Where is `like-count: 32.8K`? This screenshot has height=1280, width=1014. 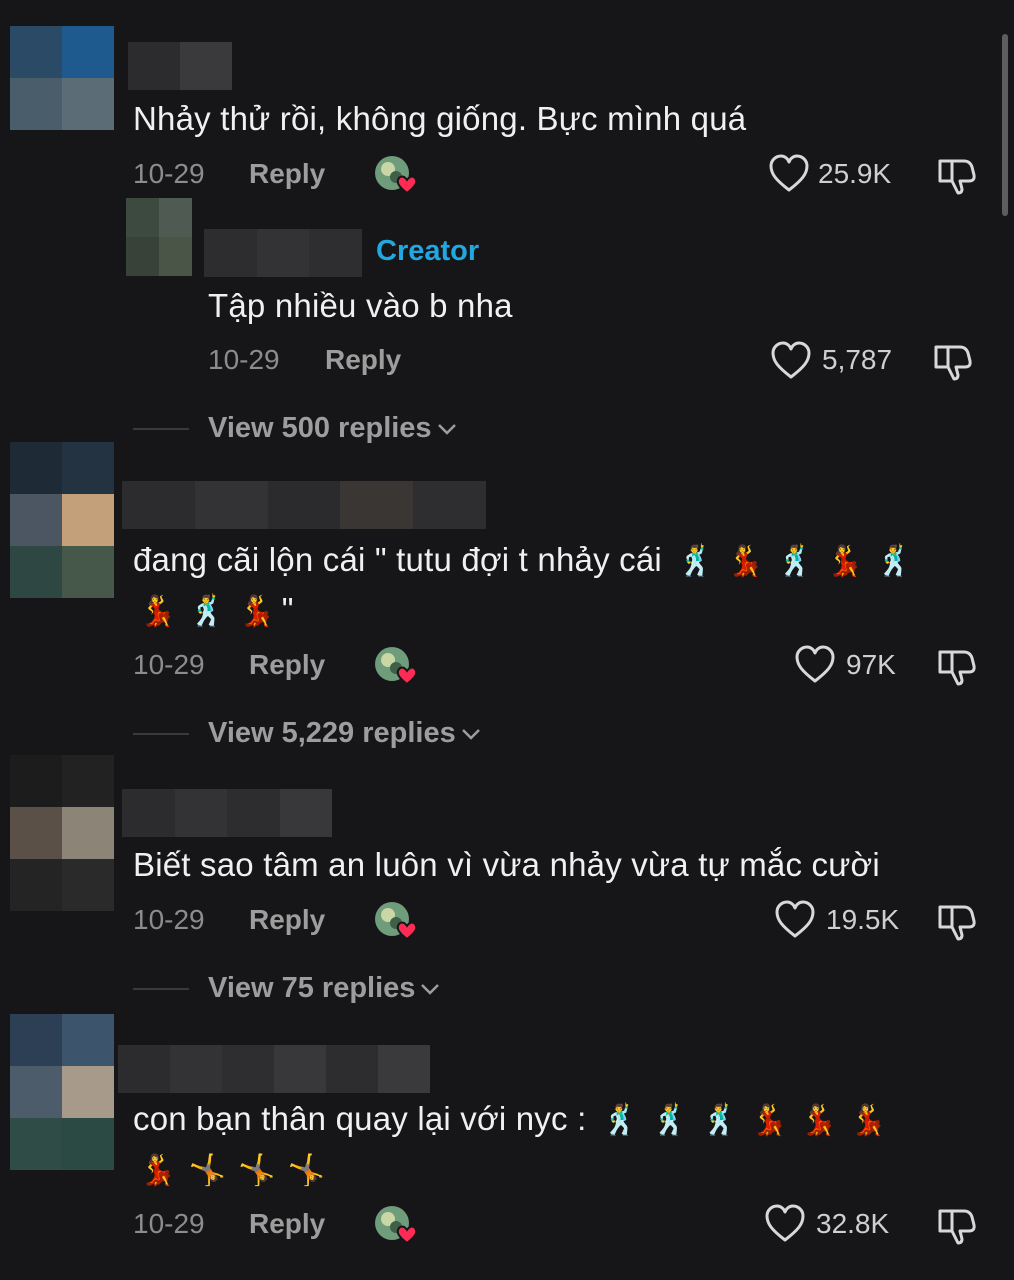 like-count: 32.8K is located at coordinates (853, 1223).